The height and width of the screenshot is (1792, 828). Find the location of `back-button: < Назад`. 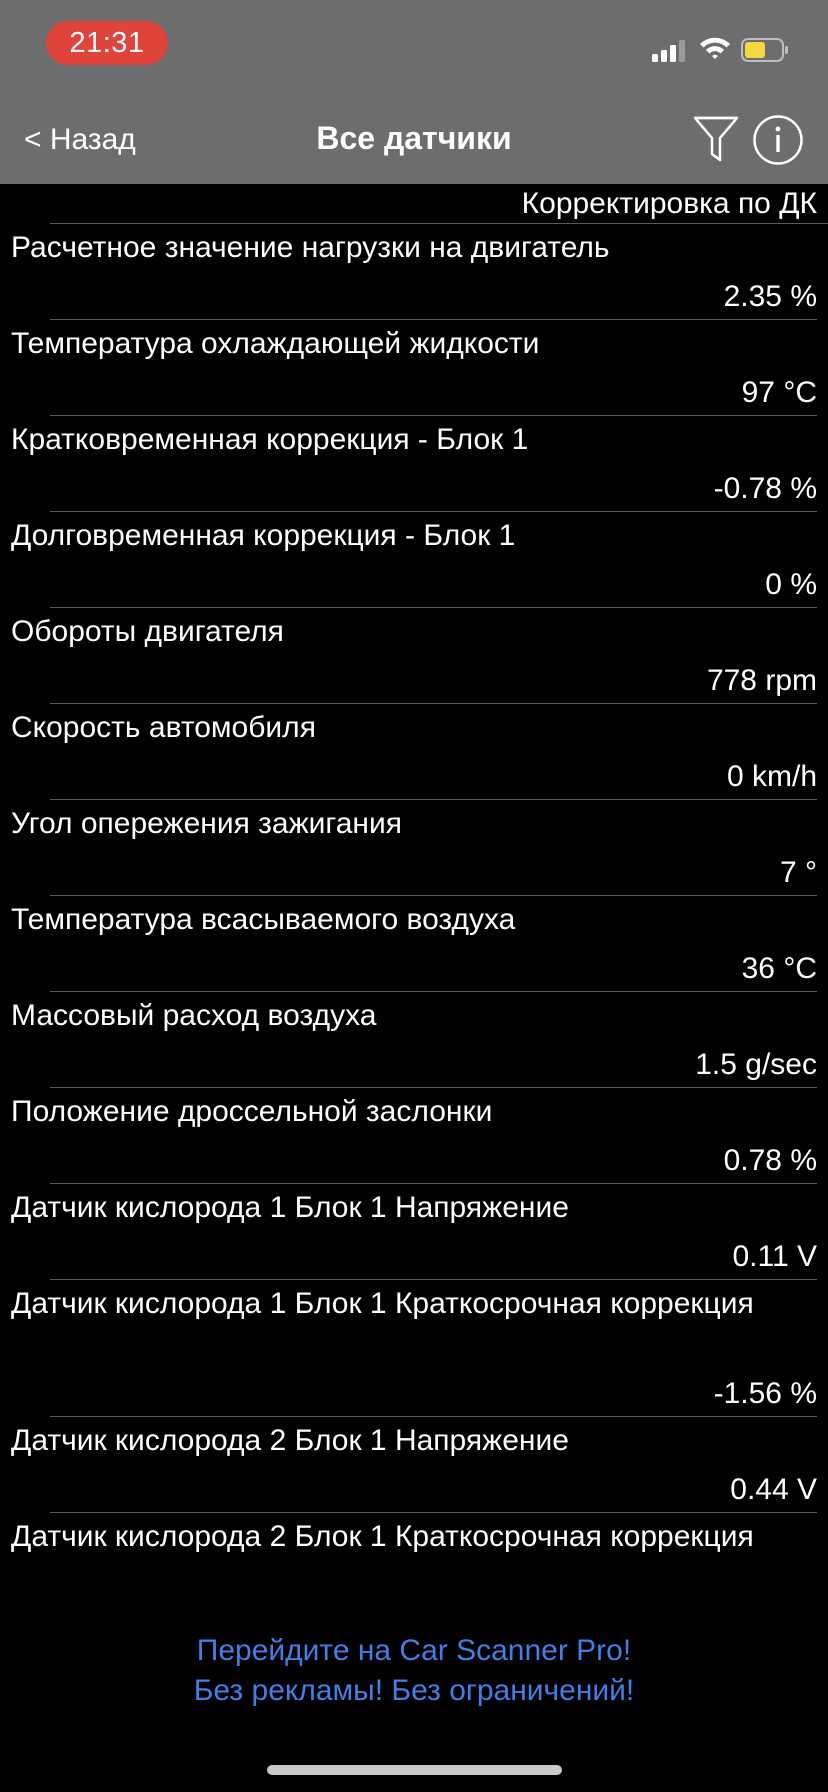

back-button: < Назад is located at coordinates (80, 140).